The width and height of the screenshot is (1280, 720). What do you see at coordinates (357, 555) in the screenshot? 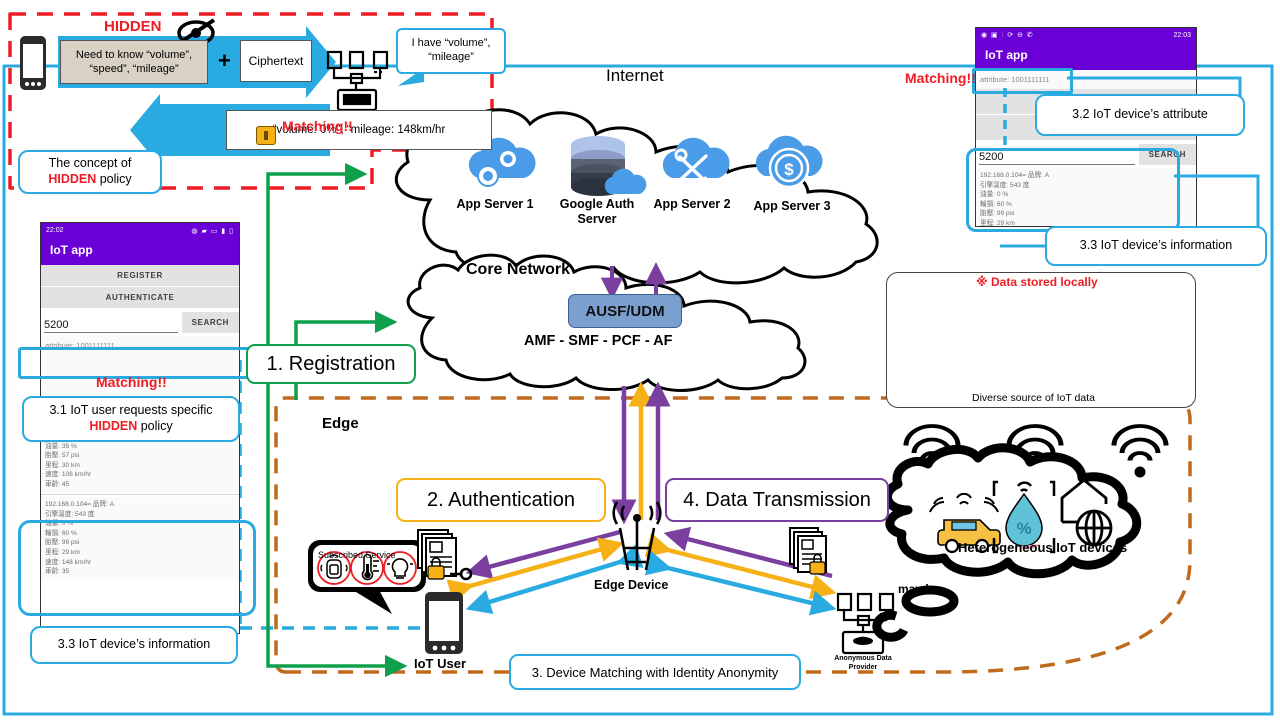
I see `subscribed-service-label: Subscribed Service` at bounding box center [357, 555].